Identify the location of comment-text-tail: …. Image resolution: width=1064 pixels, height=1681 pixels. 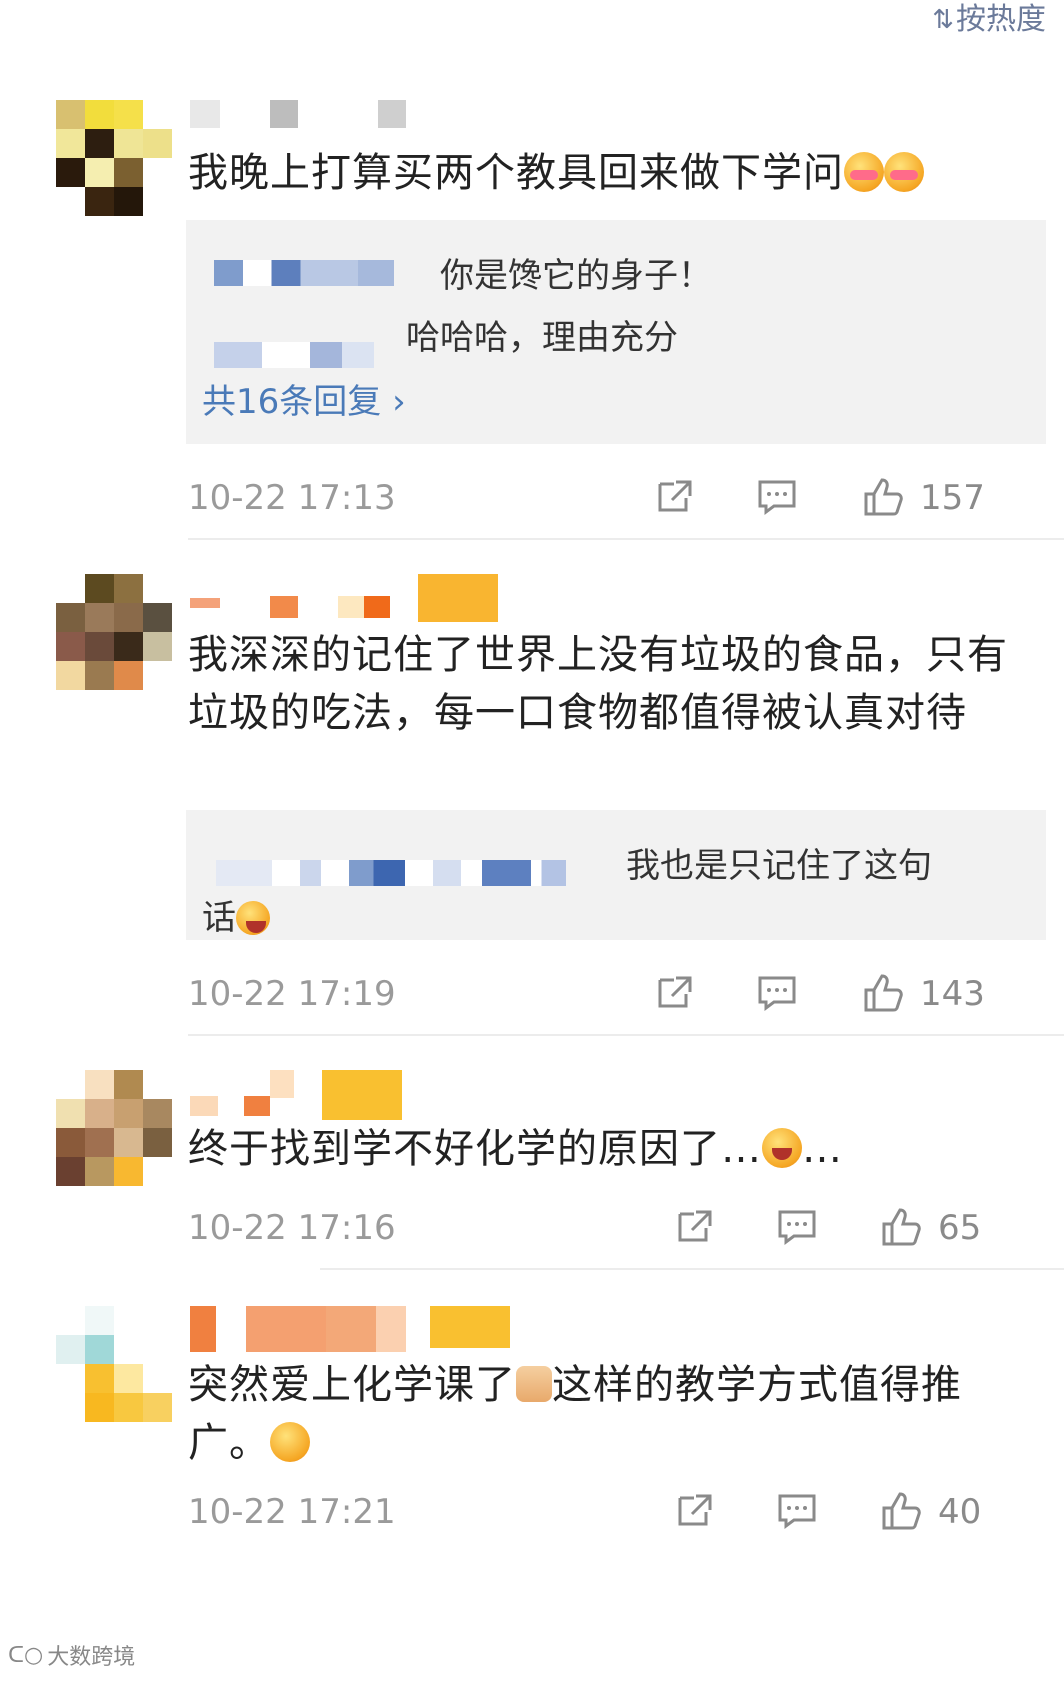
(822, 1149).